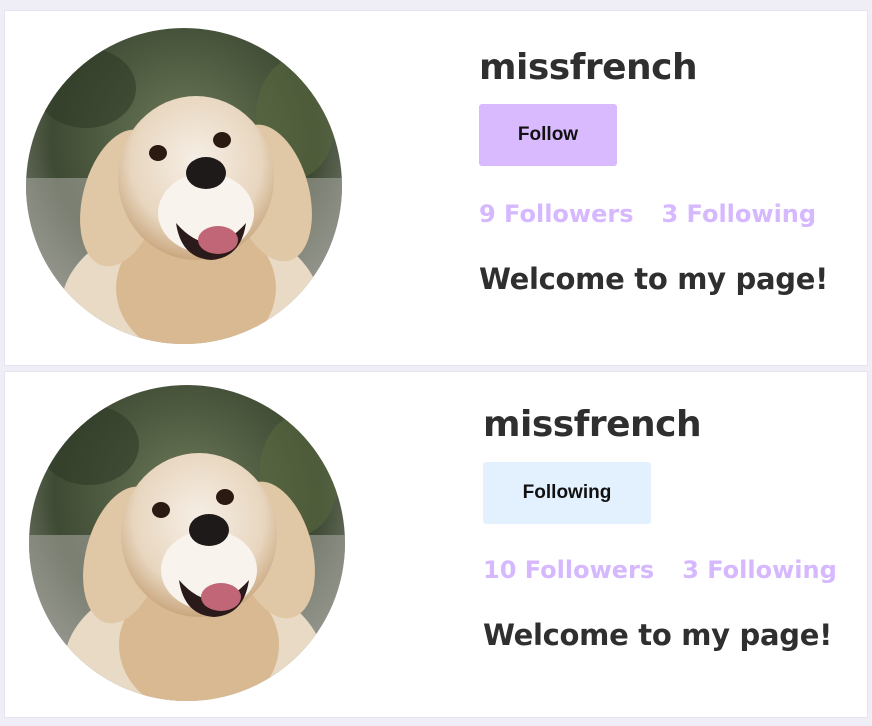 This screenshot has height=726, width=872. I want to click on followers-count: 9 Followers, so click(556, 214).